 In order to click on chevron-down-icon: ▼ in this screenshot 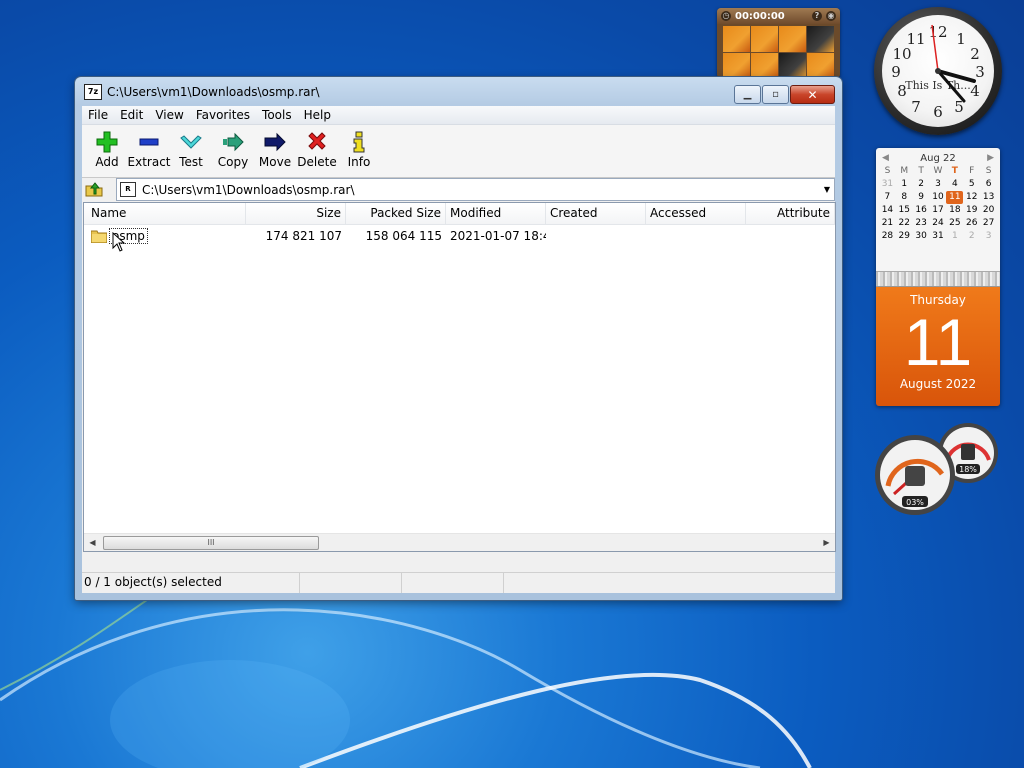, I will do `click(827, 189)`.